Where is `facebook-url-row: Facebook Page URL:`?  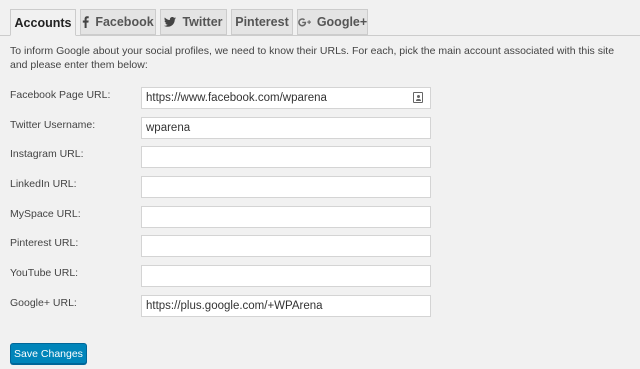 facebook-url-row: Facebook Page URL: is located at coordinates (320, 98).